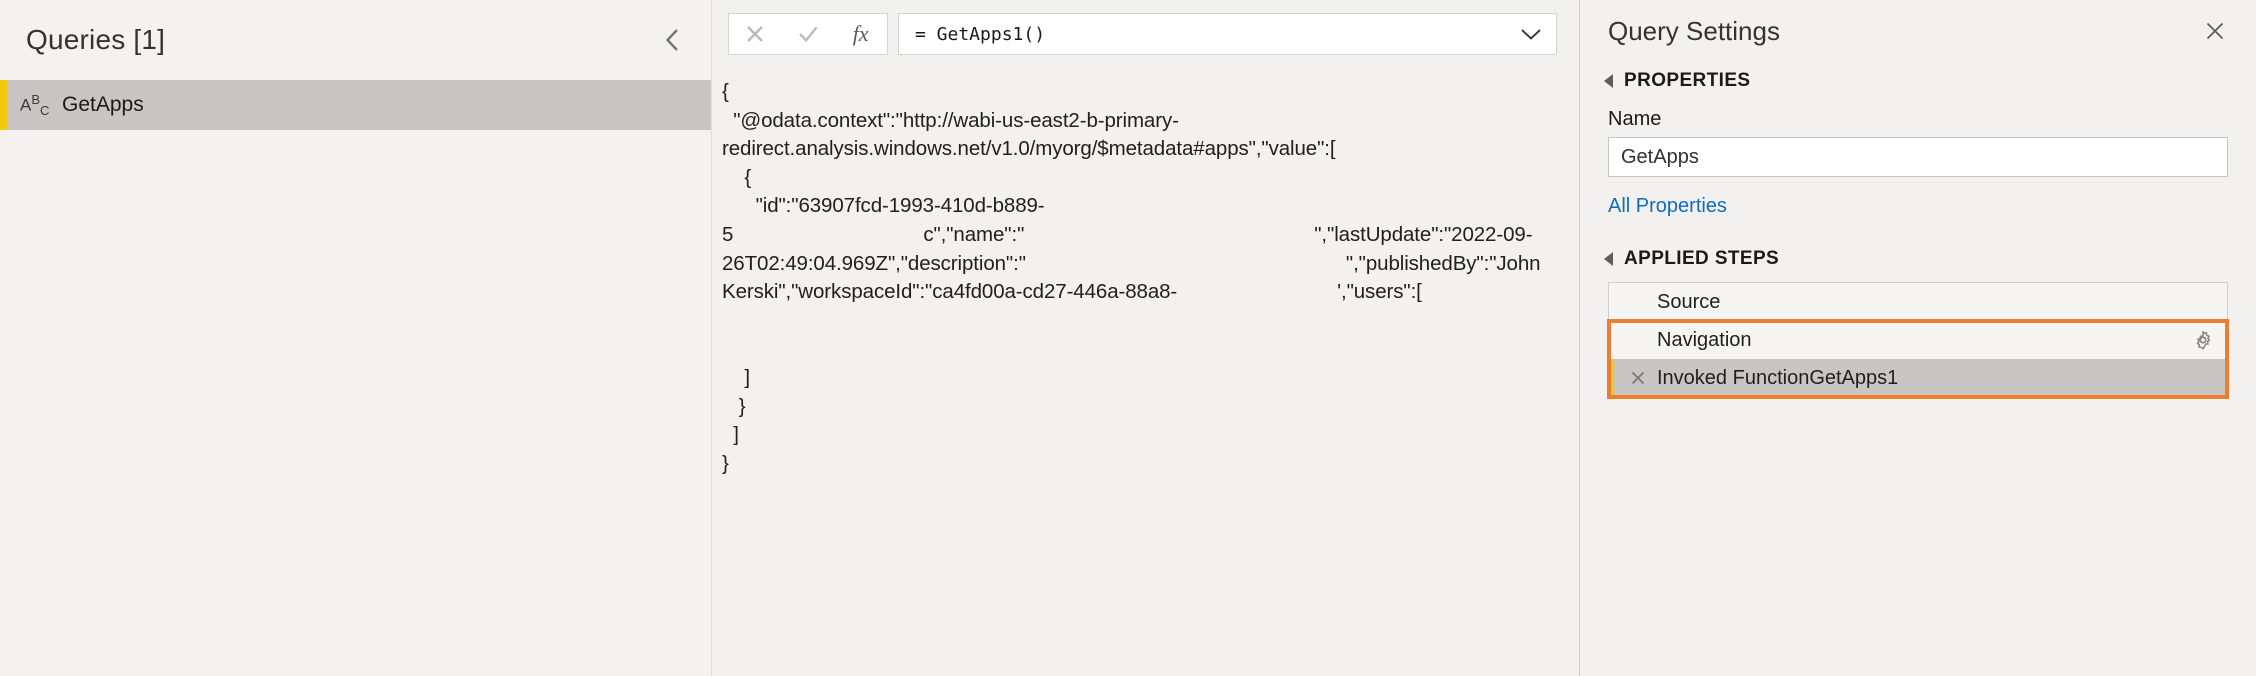 This screenshot has height=676, width=2256. I want to click on accept-formula-button, so click(808, 34).